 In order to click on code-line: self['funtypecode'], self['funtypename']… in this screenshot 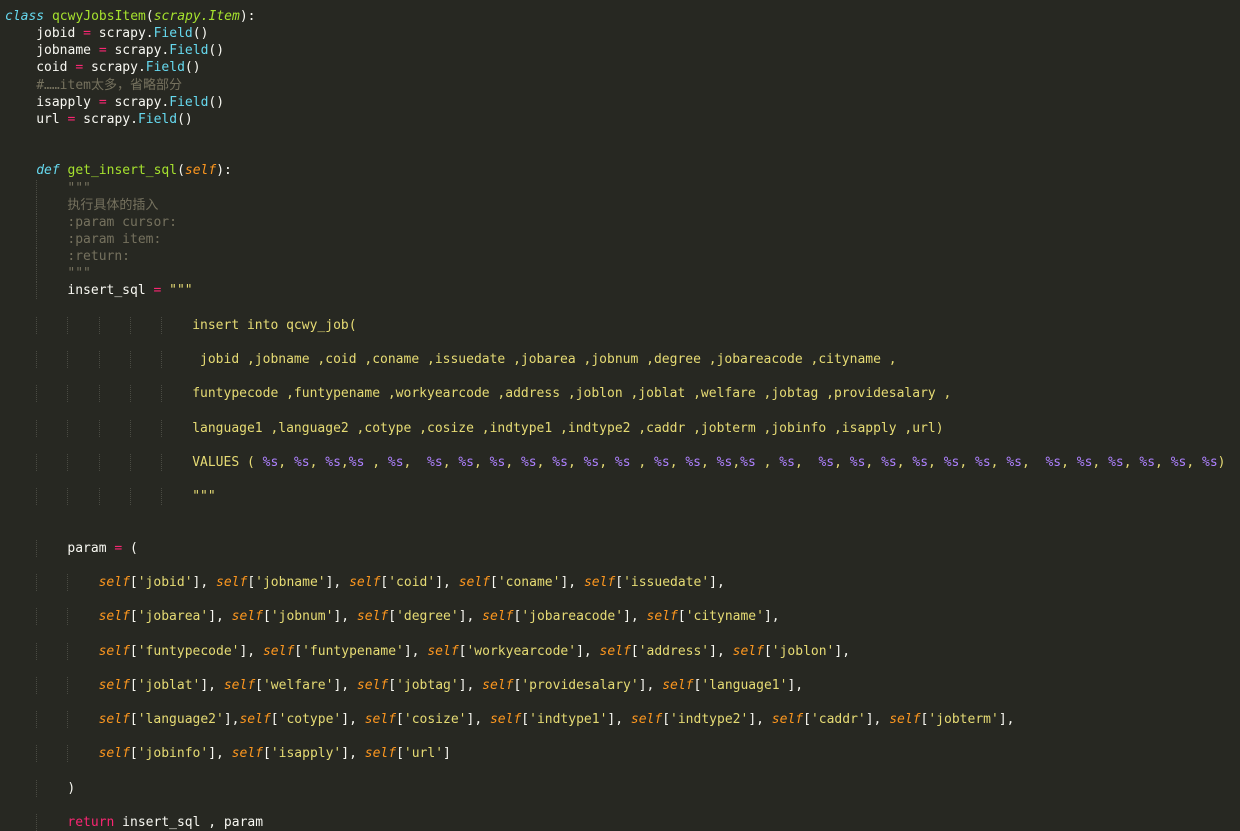, I will do `click(620, 651)`.